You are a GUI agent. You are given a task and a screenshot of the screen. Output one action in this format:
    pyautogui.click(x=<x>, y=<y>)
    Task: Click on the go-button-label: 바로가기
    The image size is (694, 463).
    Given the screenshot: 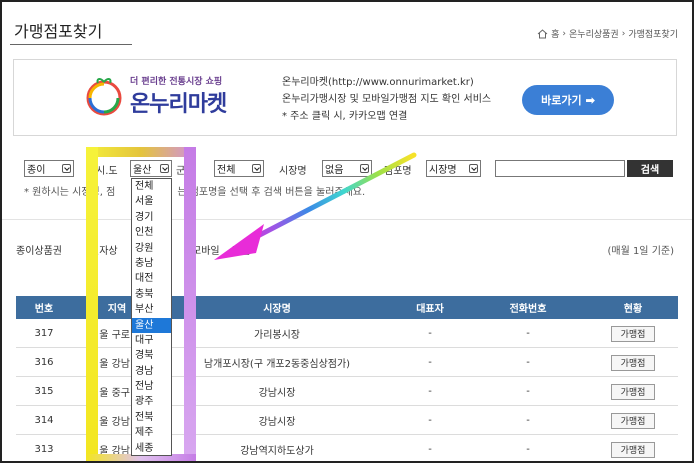 What is the action you would take?
    pyautogui.click(x=561, y=101)
    